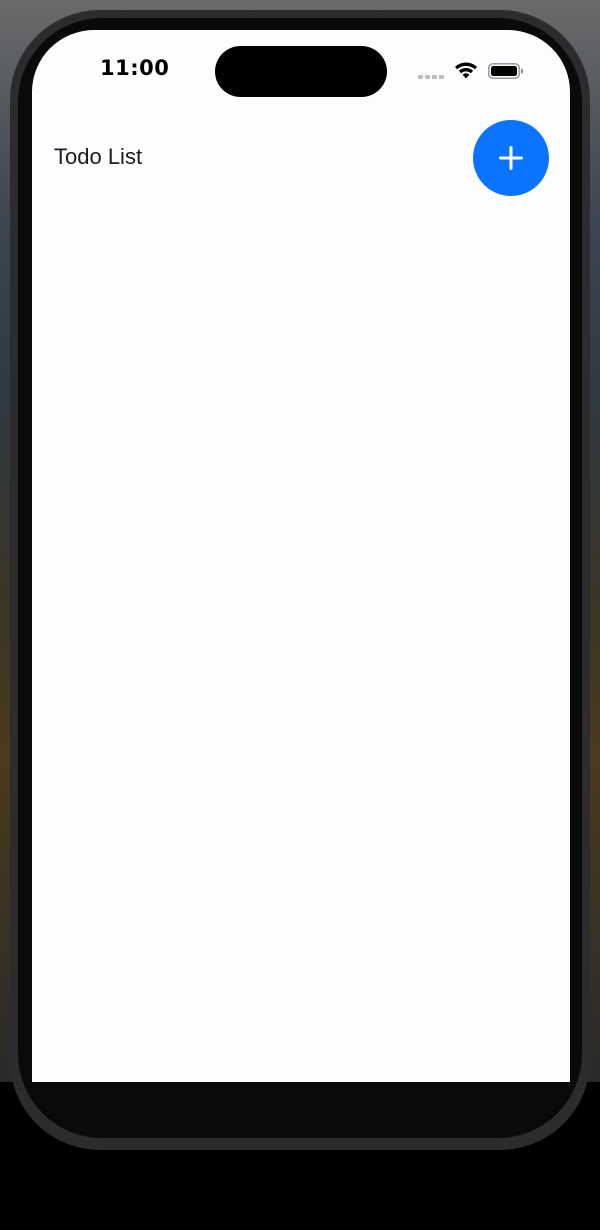  What do you see at coordinates (431, 77) in the screenshot?
I see `cellular-signal-icon` at bounding box center [431, 77].